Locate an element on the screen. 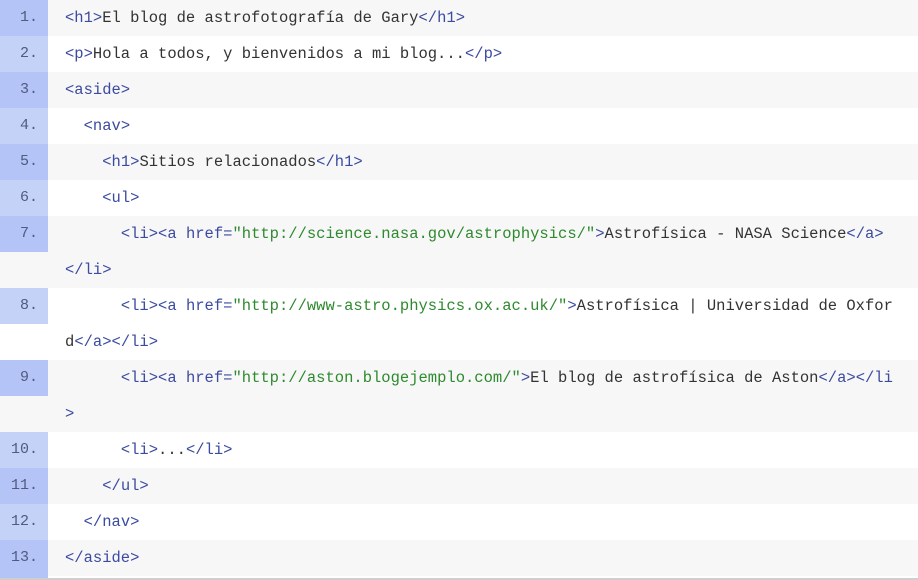 The image size is (918, 580). code-token-txt: El blog de astrofotografía de Gary is located at coordinates (260, 18).